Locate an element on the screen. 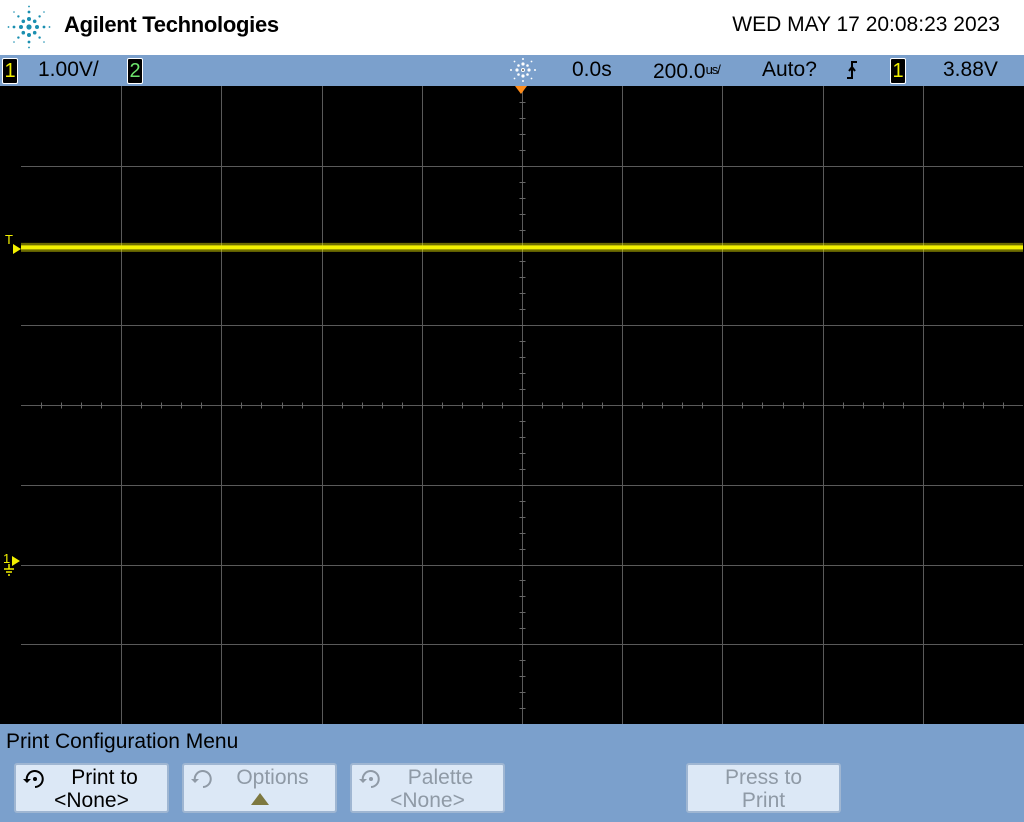 The width and height of the screenshot is (1024, 822). trigger-level: 3.88V is located at coordinates (970, 69).